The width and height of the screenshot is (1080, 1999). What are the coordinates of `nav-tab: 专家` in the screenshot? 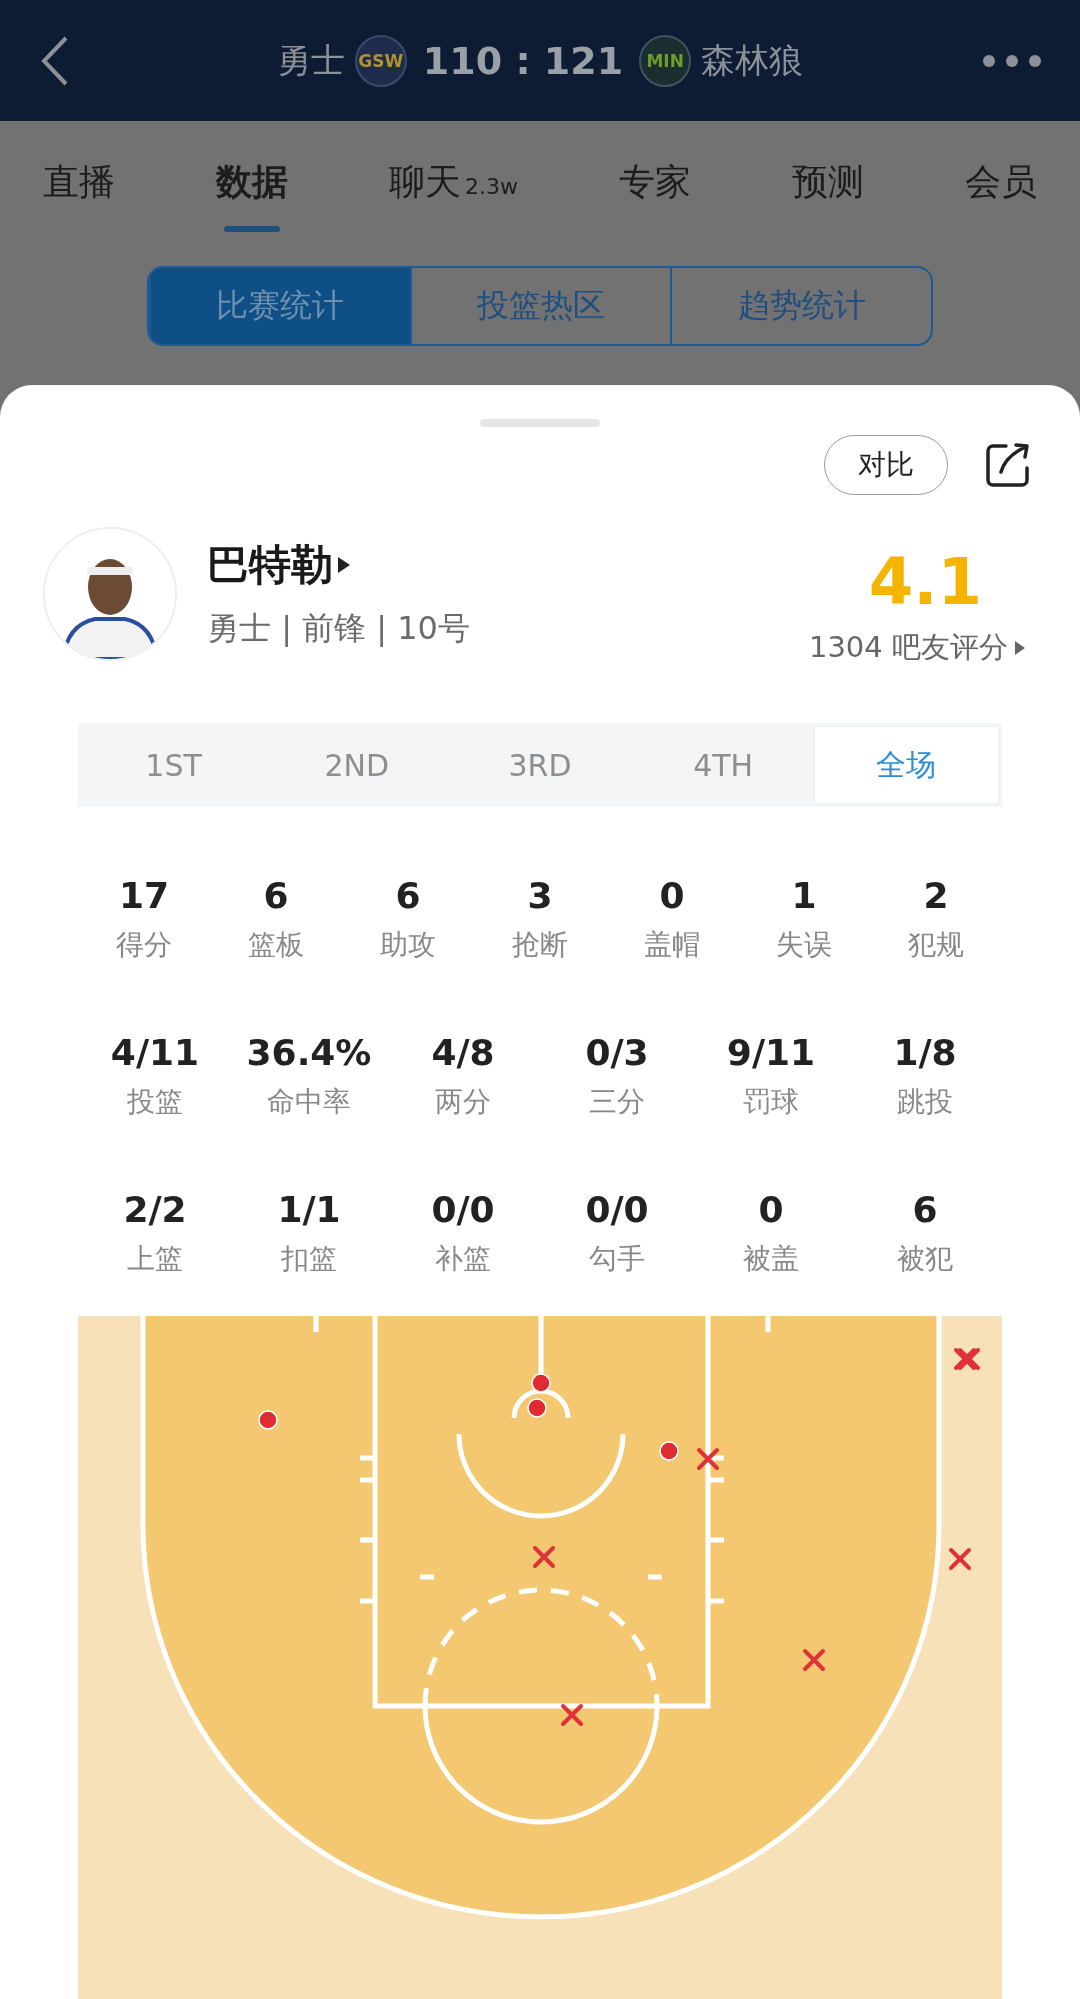 It's located at (655, 180).